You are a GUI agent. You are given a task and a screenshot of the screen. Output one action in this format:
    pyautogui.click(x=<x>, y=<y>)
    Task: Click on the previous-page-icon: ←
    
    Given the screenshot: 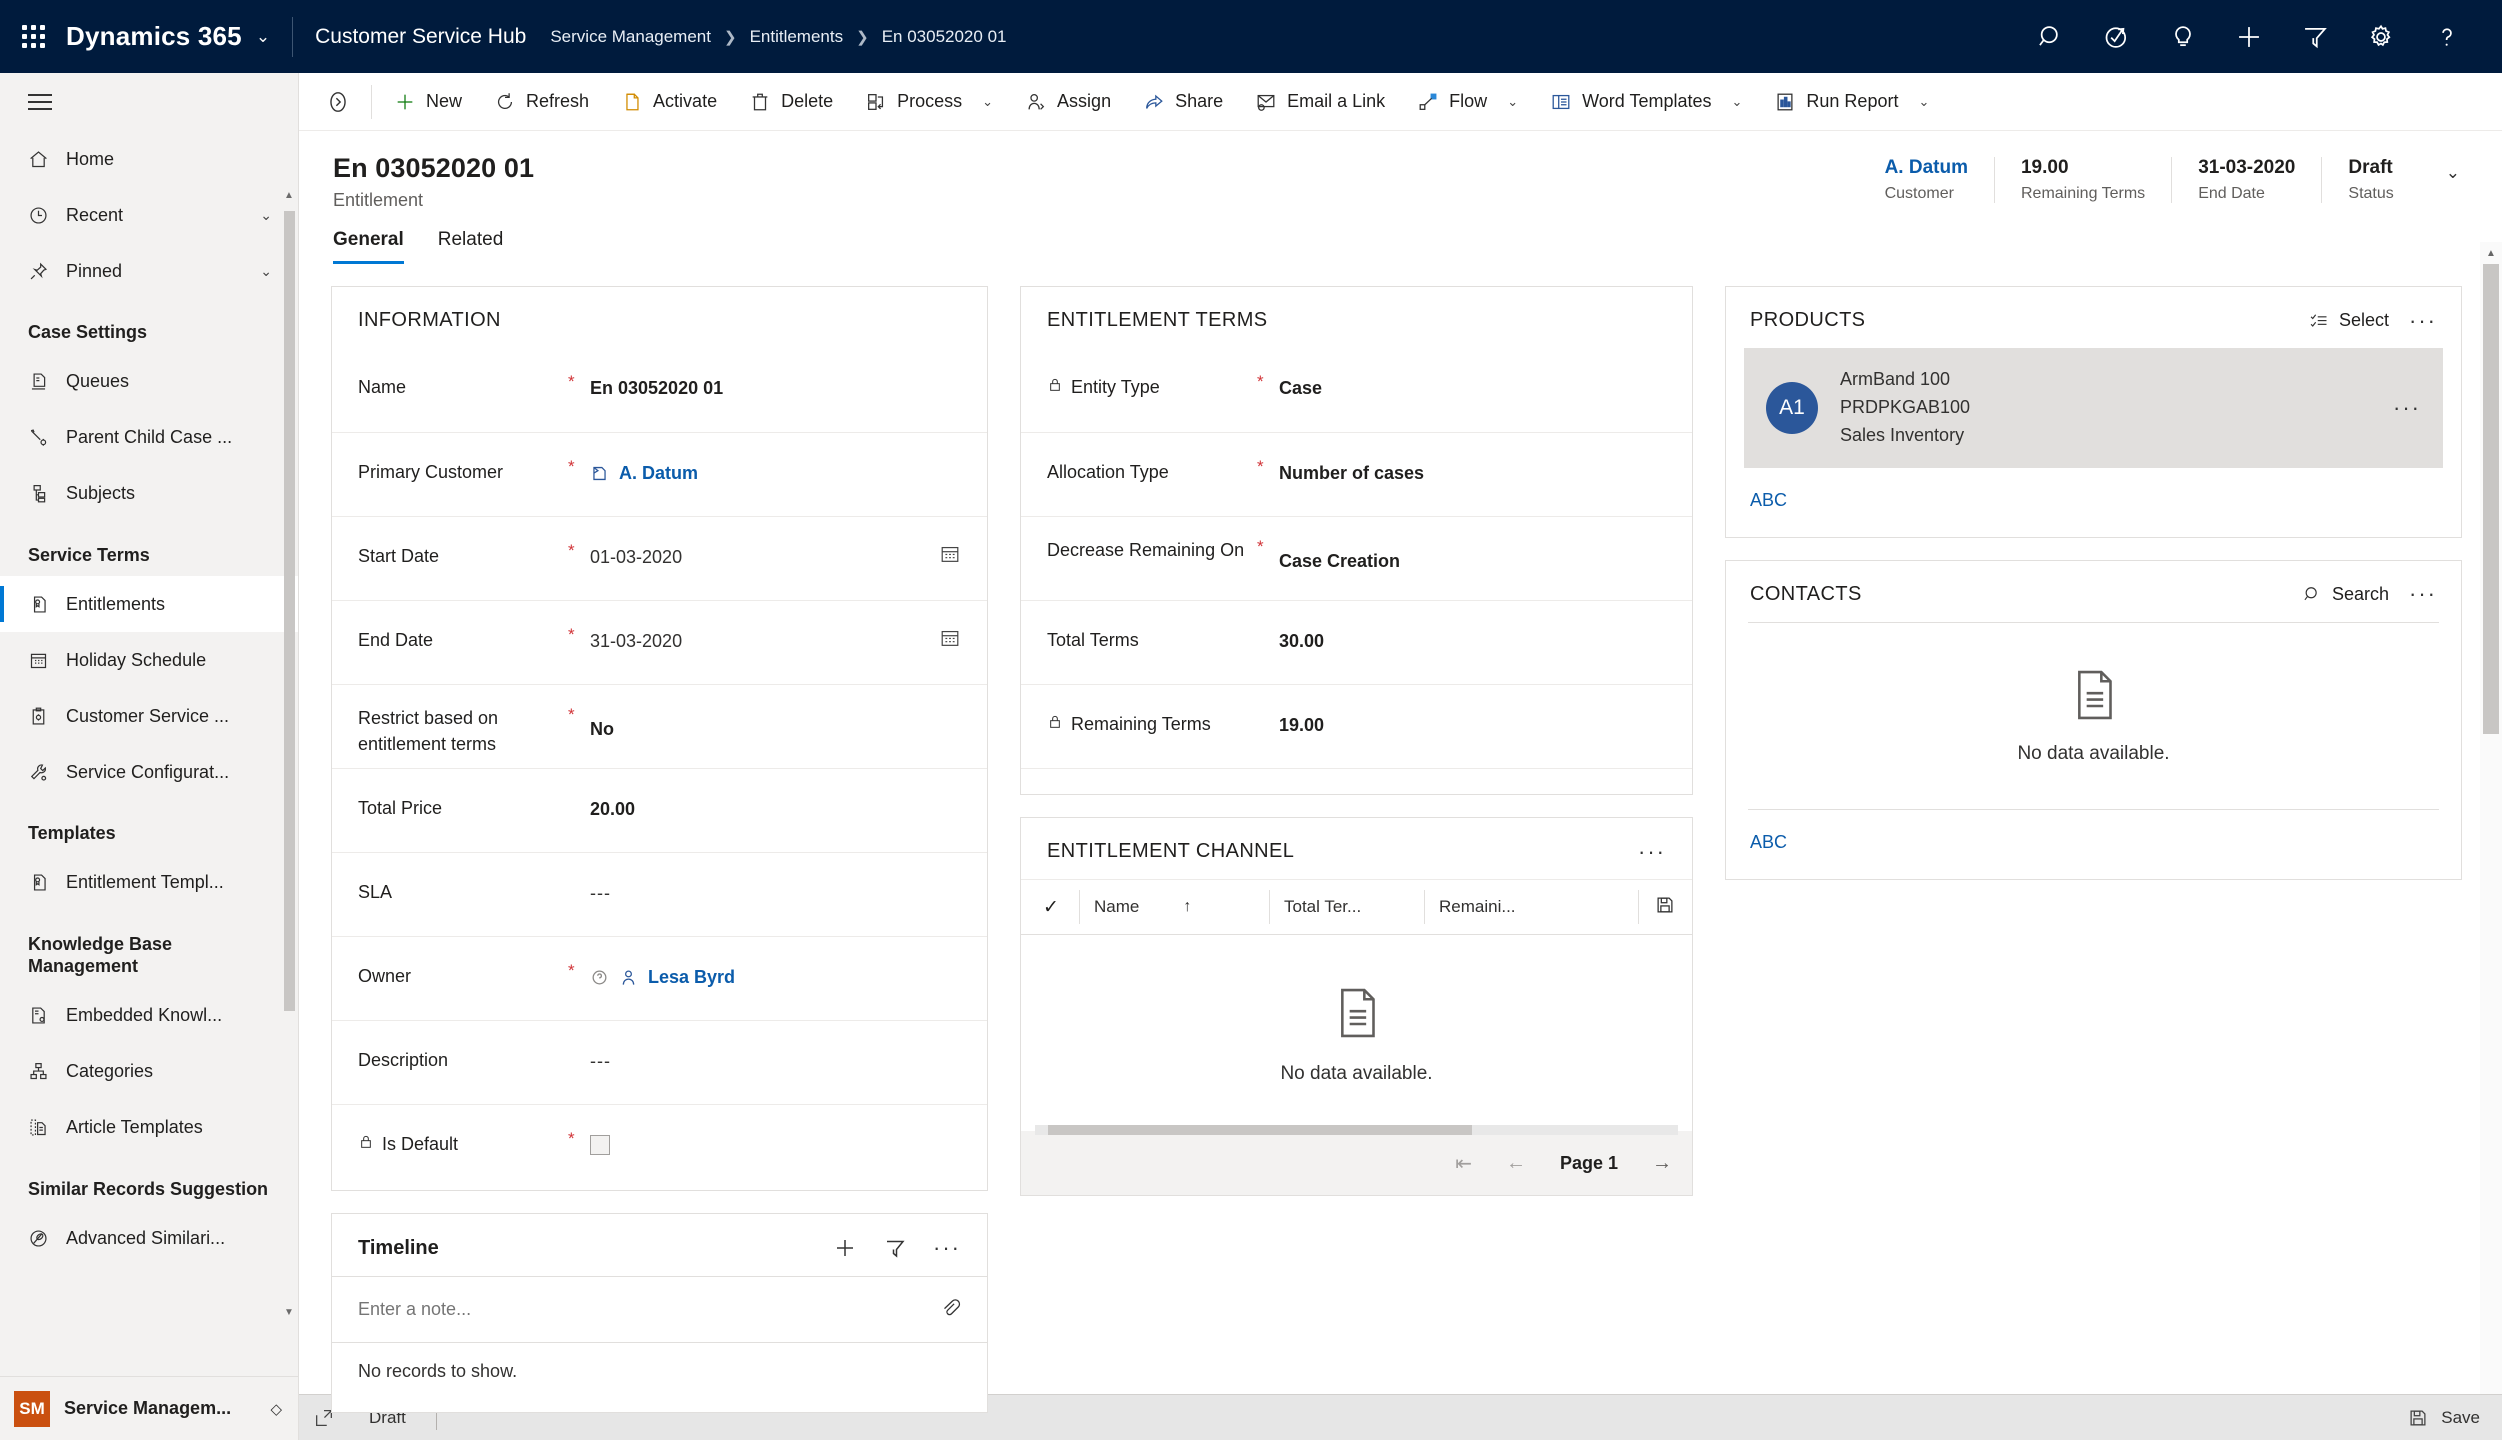 What is the action you would take?
    pyautogui.click(x=1516, y=1163)
    